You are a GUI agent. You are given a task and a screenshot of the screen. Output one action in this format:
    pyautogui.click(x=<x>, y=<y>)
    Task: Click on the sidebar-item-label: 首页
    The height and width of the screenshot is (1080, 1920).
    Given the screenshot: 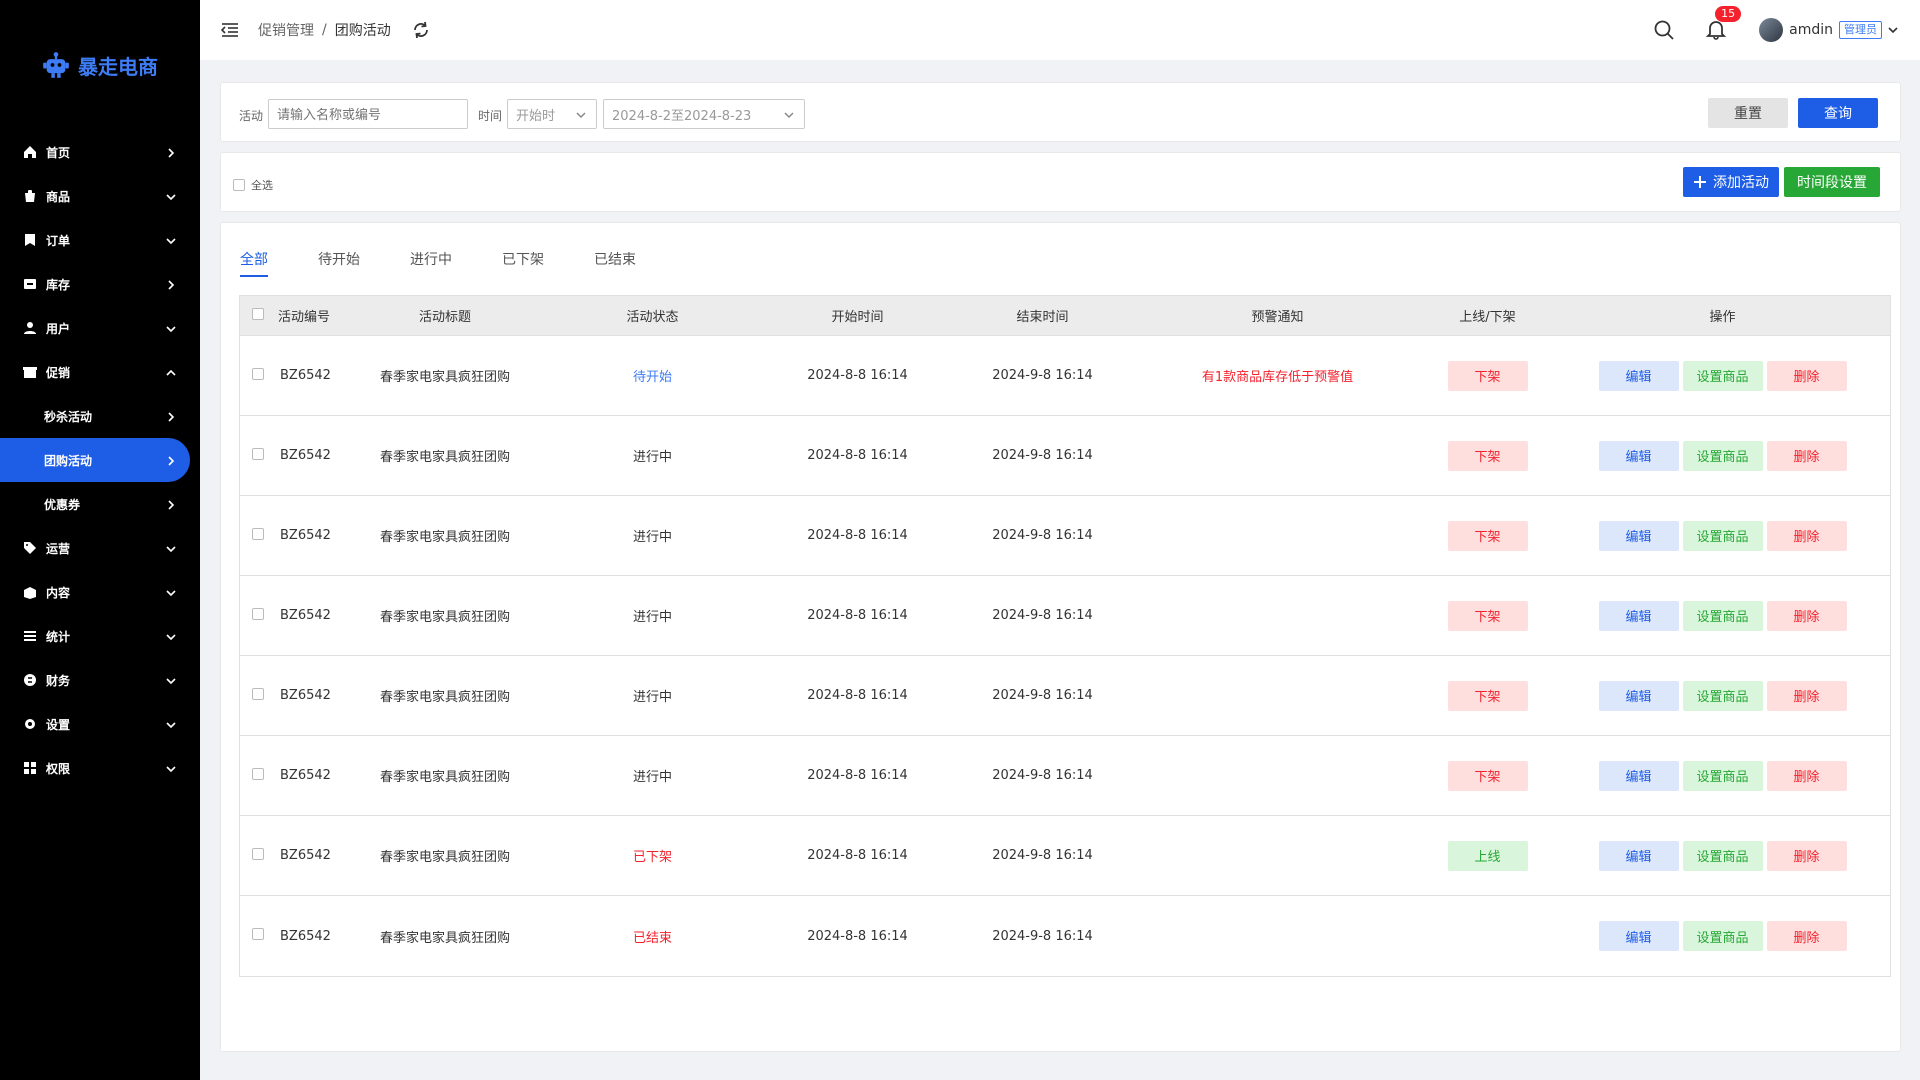 What is the action you would take?
    pyautogui.click(x=58, y=152)
    